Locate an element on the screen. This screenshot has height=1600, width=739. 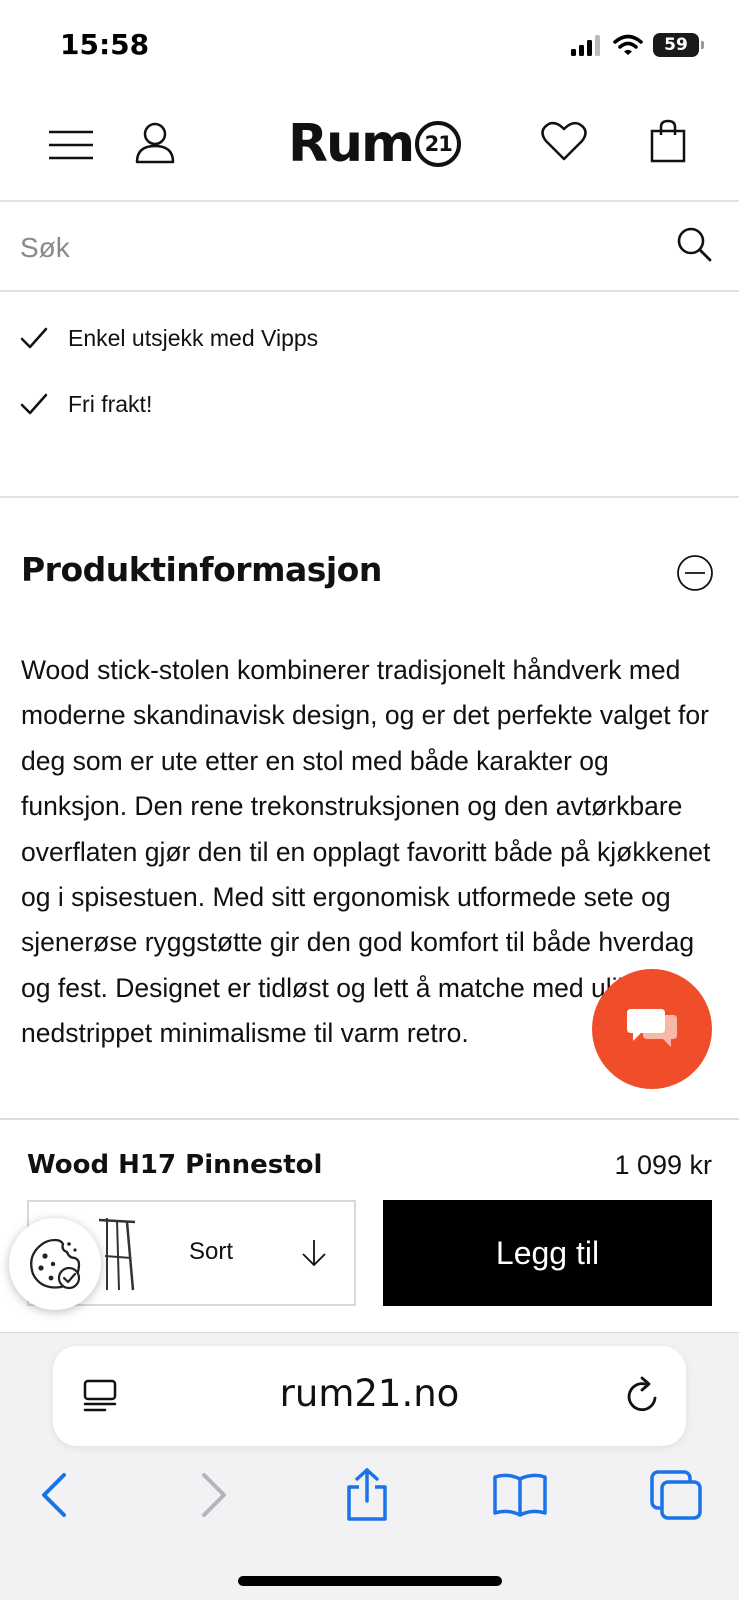
share-button is located at coordinates (367, 1495).